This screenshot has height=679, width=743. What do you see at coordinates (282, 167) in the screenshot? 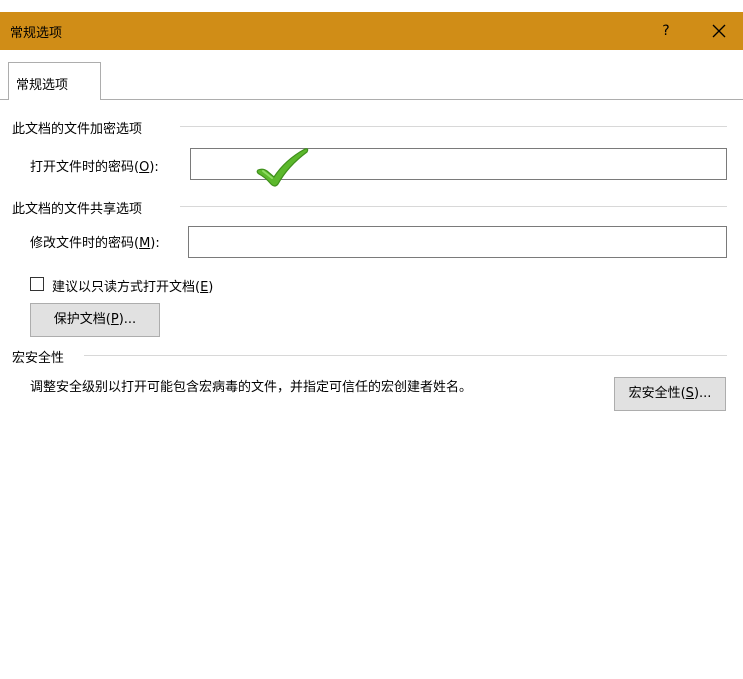
I see `check-mark-icon` at bounding box center [282, 167].